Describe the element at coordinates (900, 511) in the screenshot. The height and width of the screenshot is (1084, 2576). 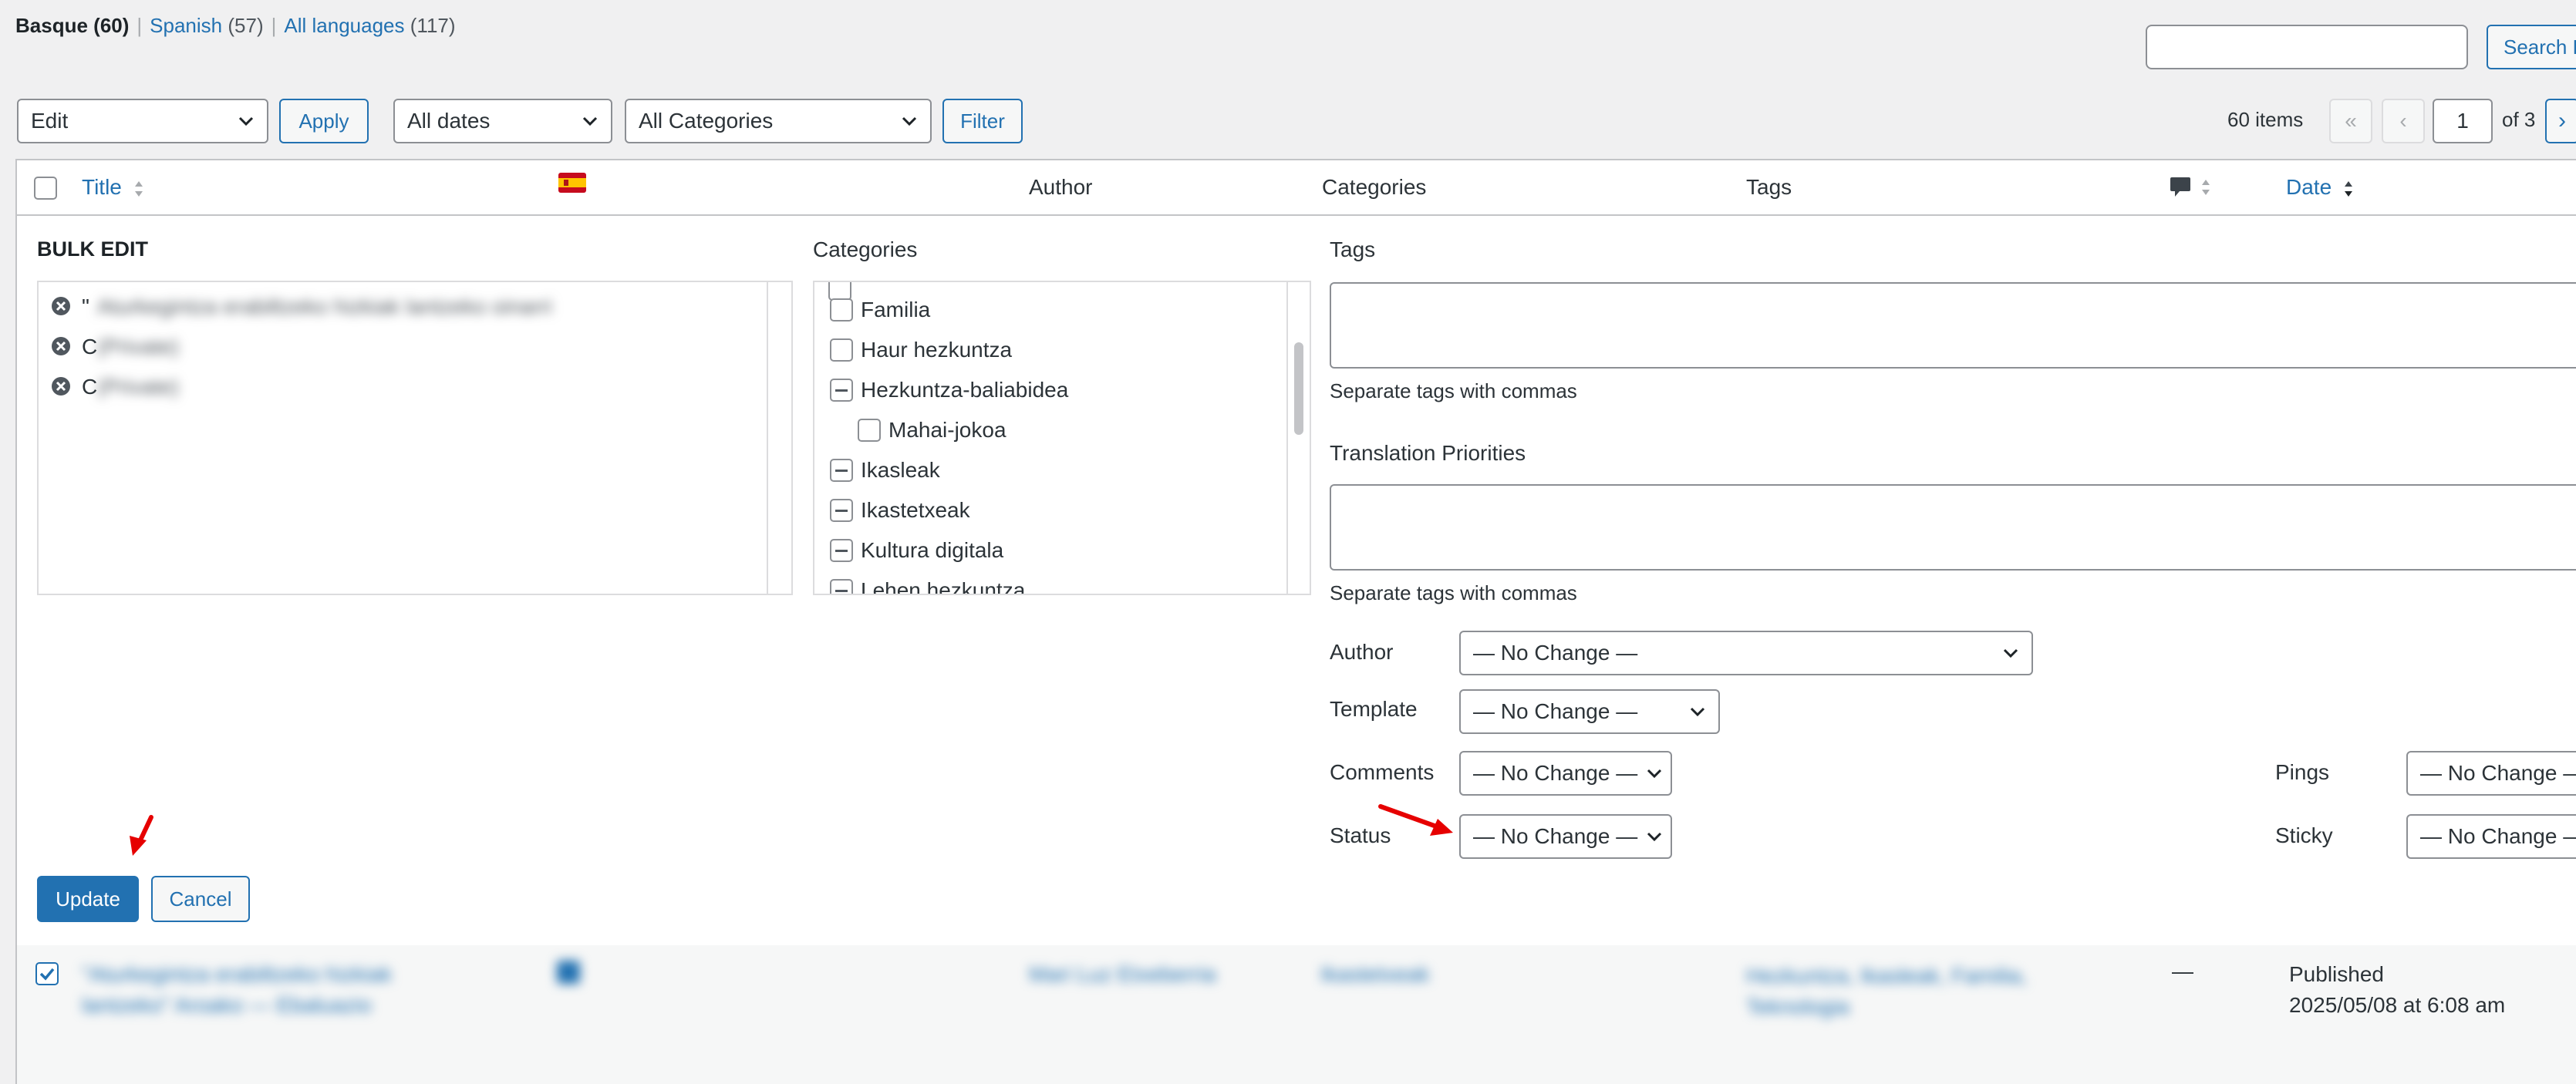
I see `category-item: Ikastetxeak` at that location.